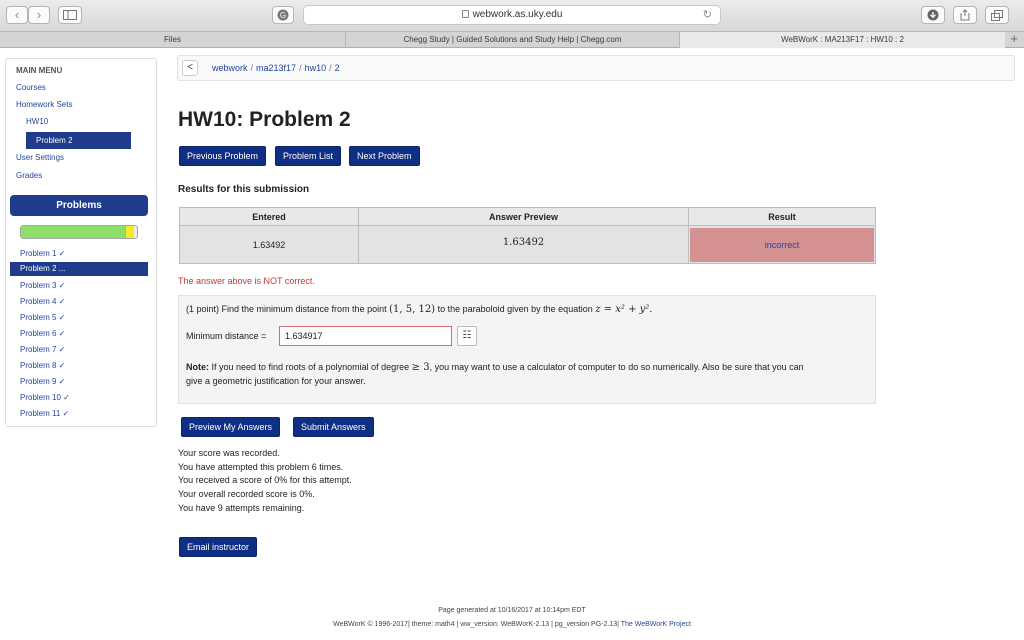 This screenshot has height=640, width=1024. I want to click on problem-list-item: Problem 11 ✓, so click(44, 413).